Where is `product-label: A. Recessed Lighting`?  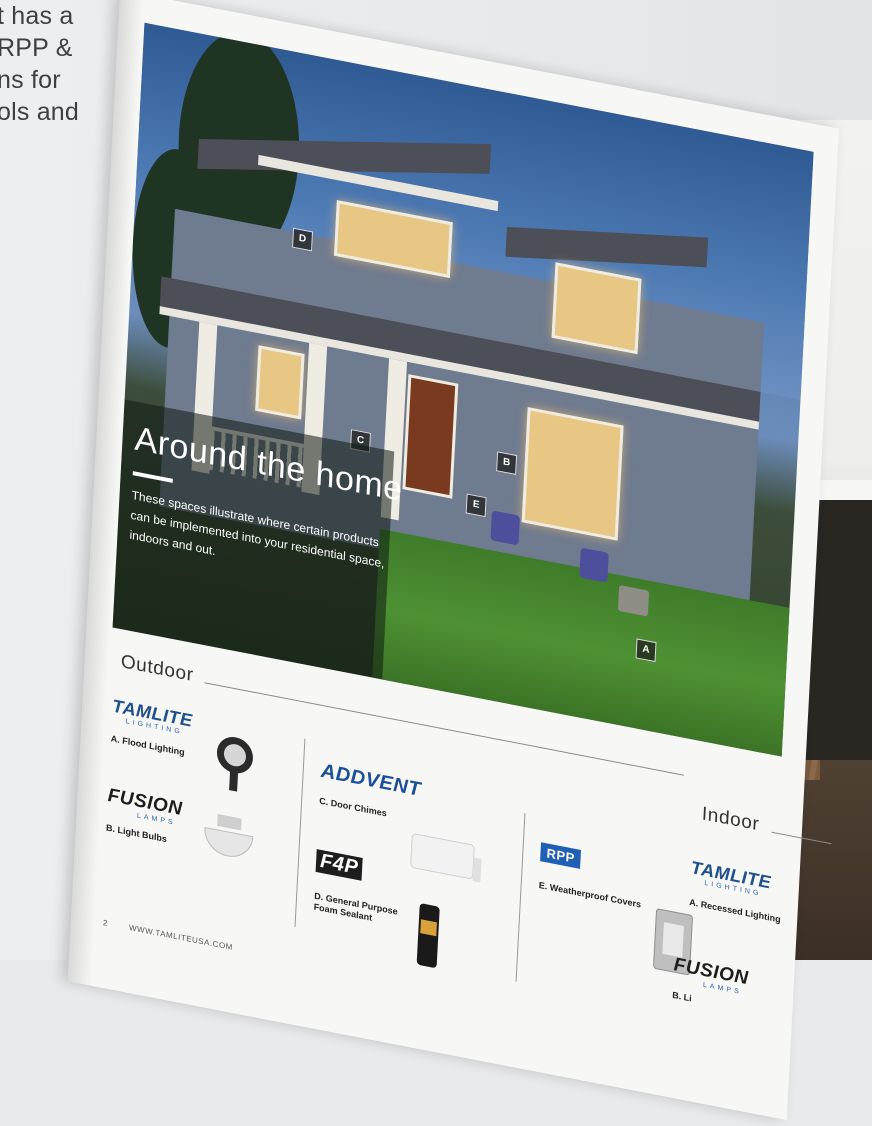 product-label: A. Recessed Lighting is located at coordinates (734, 910).